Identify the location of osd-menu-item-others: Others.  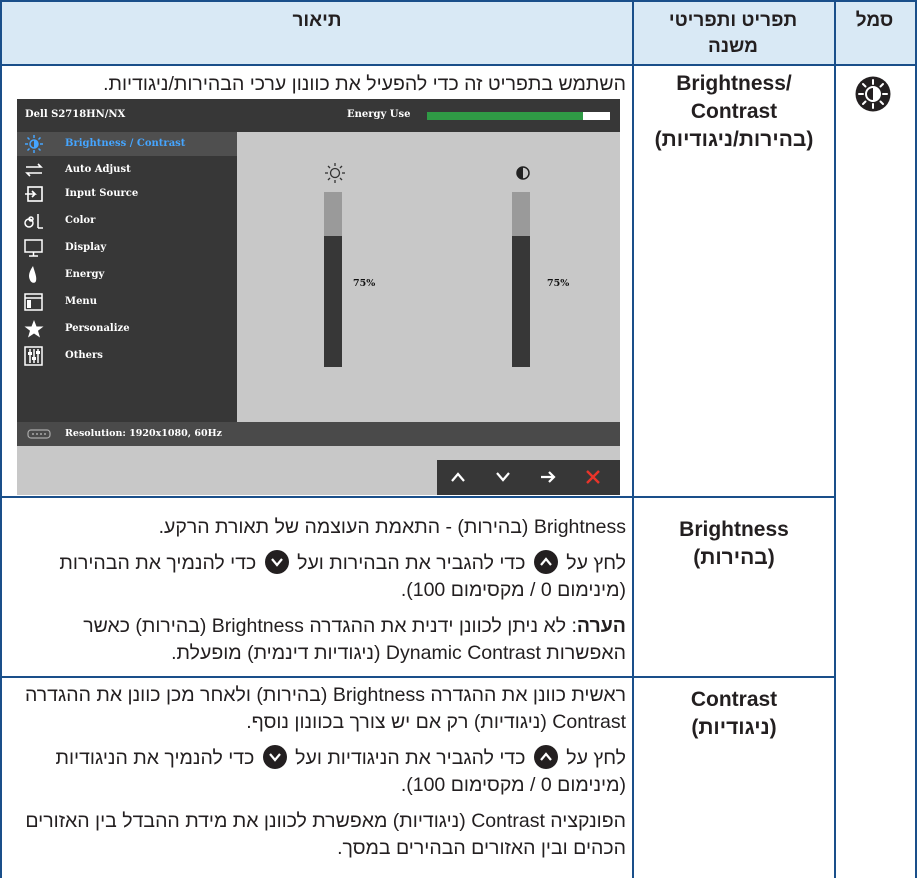
(127, 356).